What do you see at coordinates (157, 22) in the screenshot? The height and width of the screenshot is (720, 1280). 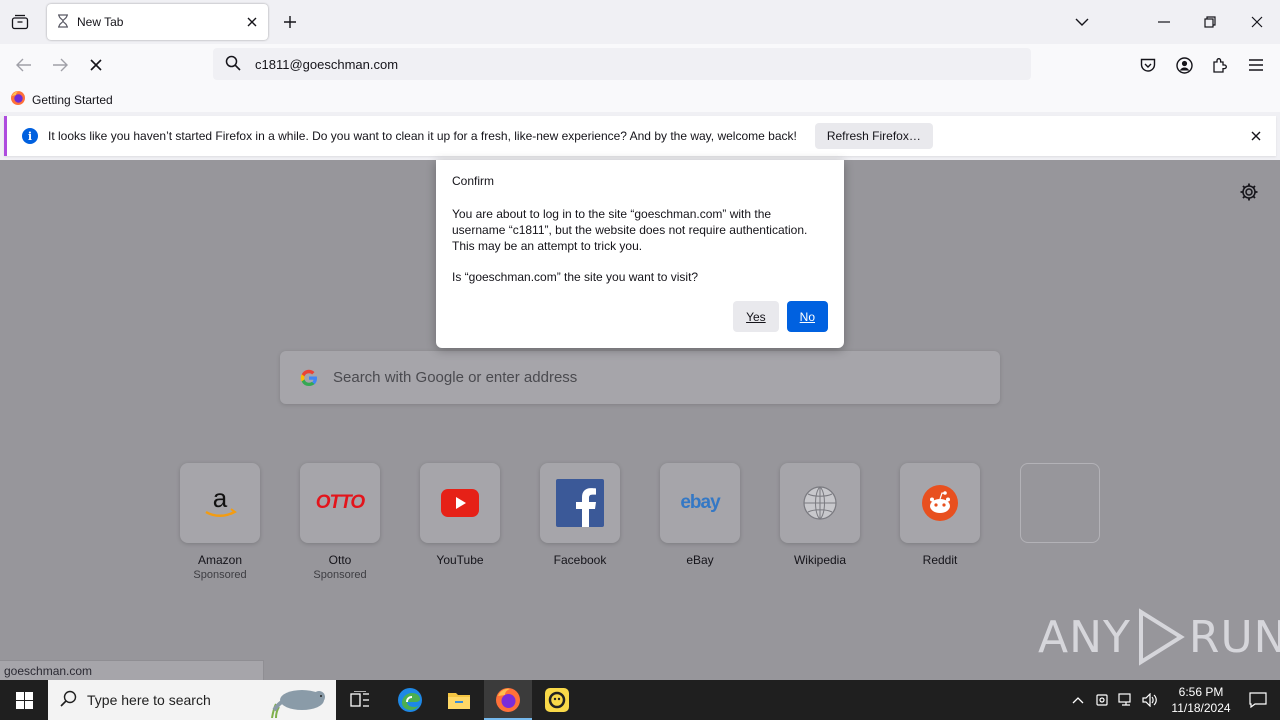 I see `tab-new-tab: New Tab` at bounding box center [157, 22].